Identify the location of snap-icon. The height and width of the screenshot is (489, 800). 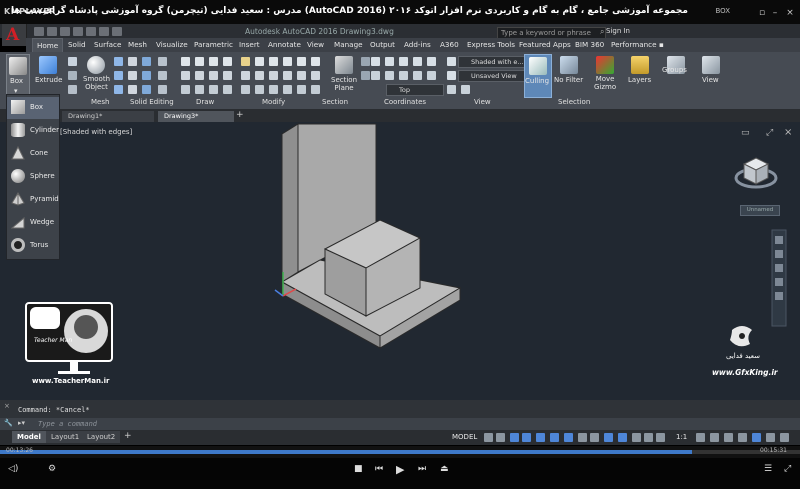
(500, 437).